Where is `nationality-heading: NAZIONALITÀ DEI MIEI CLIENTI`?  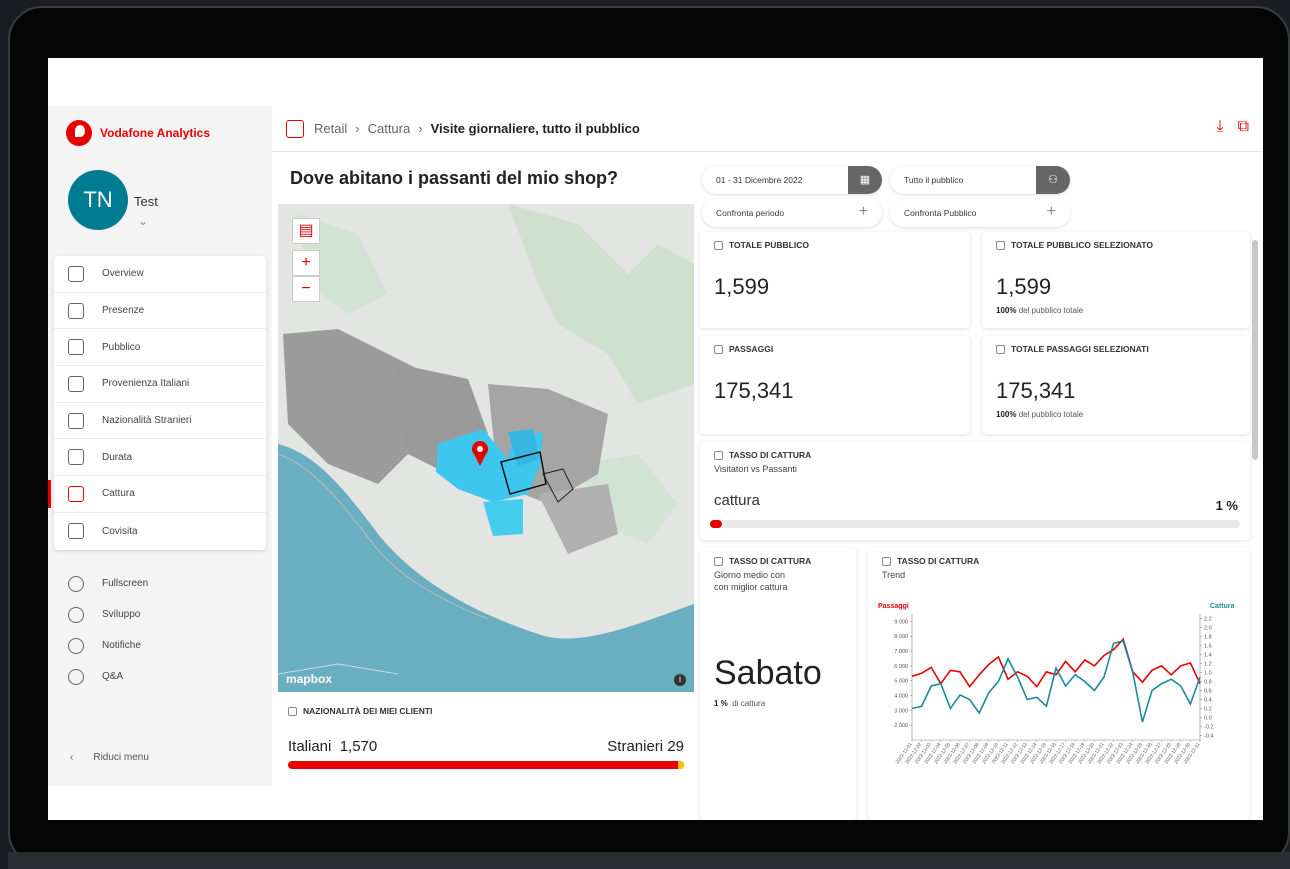
nationality-heading: NAZIONALITÀ DEI MIEI CLIENTI is located at coordinates (486, 711).